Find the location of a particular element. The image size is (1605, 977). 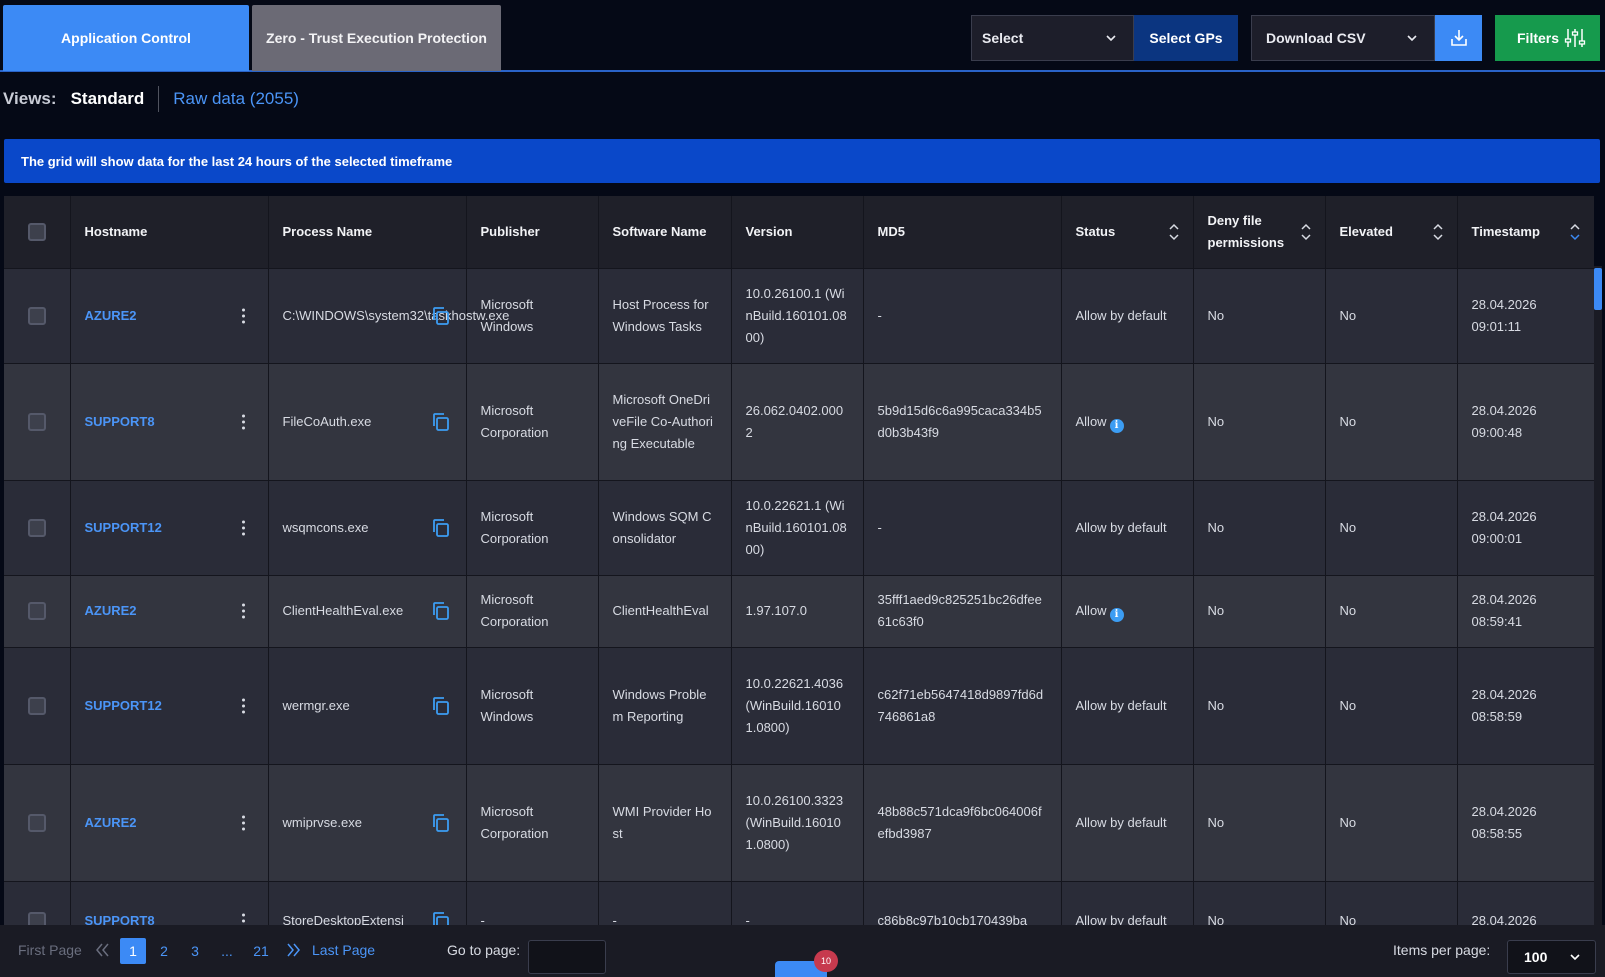

col-deny-label: Deny file permissions is located at coordinates (1246, 231).